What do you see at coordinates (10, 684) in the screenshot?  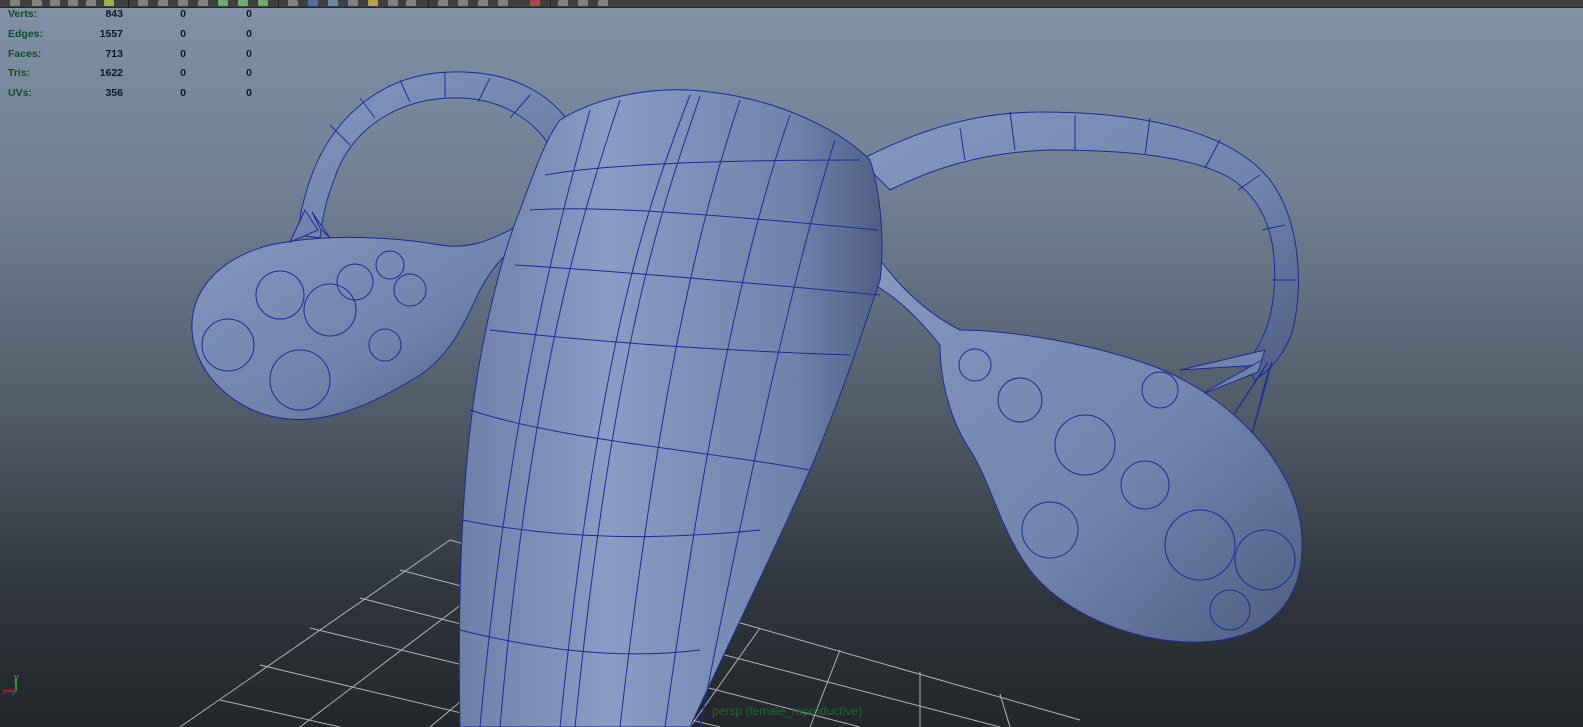 I see `axis-gizmo-icon: y x` at bounding box center [10, 684].